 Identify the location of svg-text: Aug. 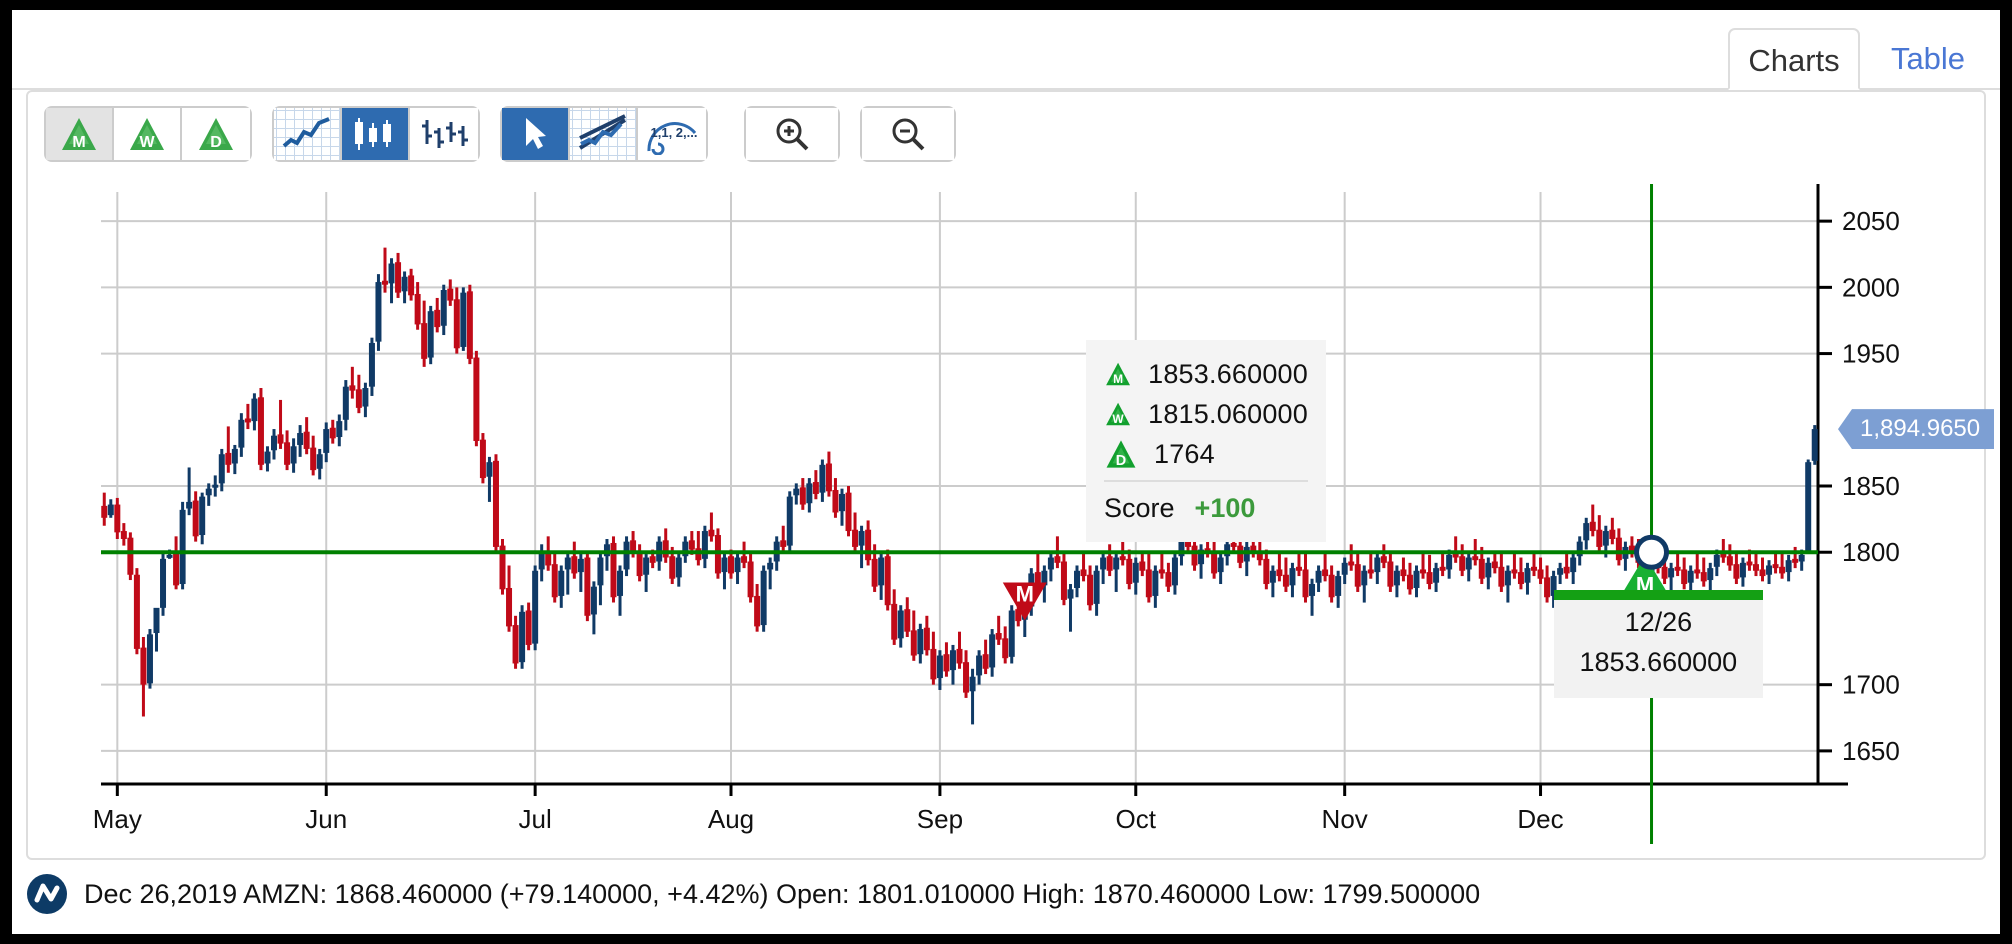
(731, 819).